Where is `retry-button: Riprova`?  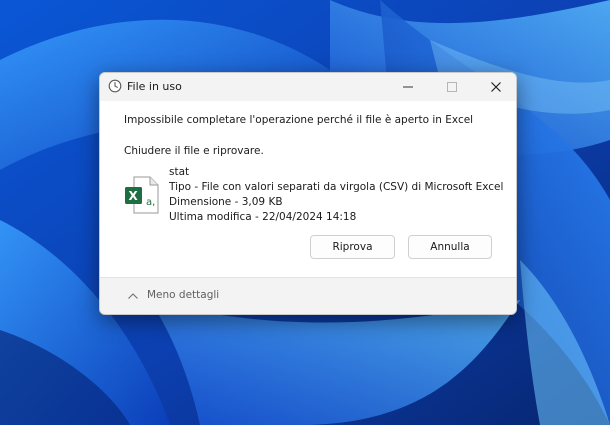 retry-button: Riprova is located at coordinates (352, 247).